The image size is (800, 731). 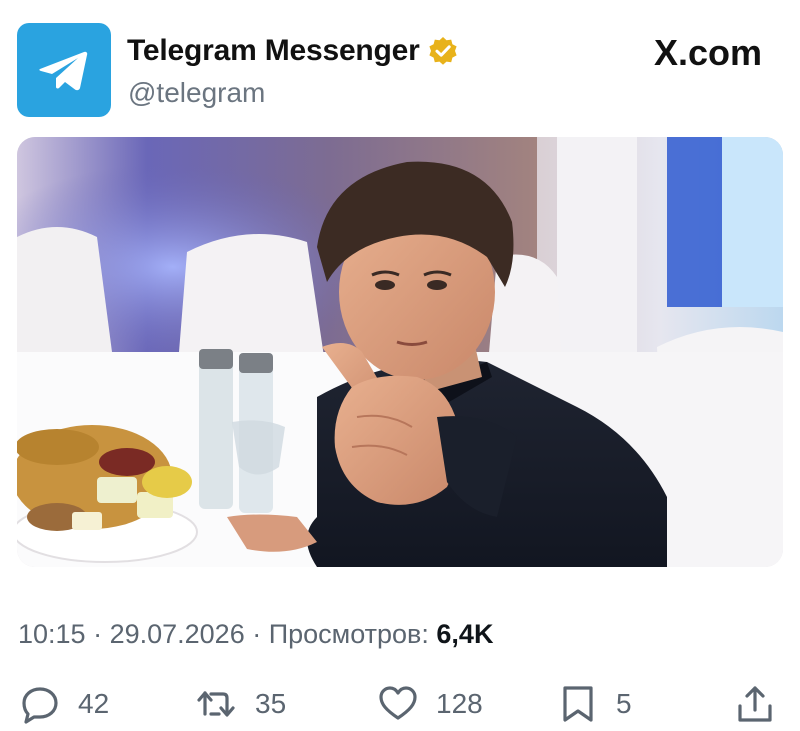 I want to click on share-icon, so click(x=755, y=704).